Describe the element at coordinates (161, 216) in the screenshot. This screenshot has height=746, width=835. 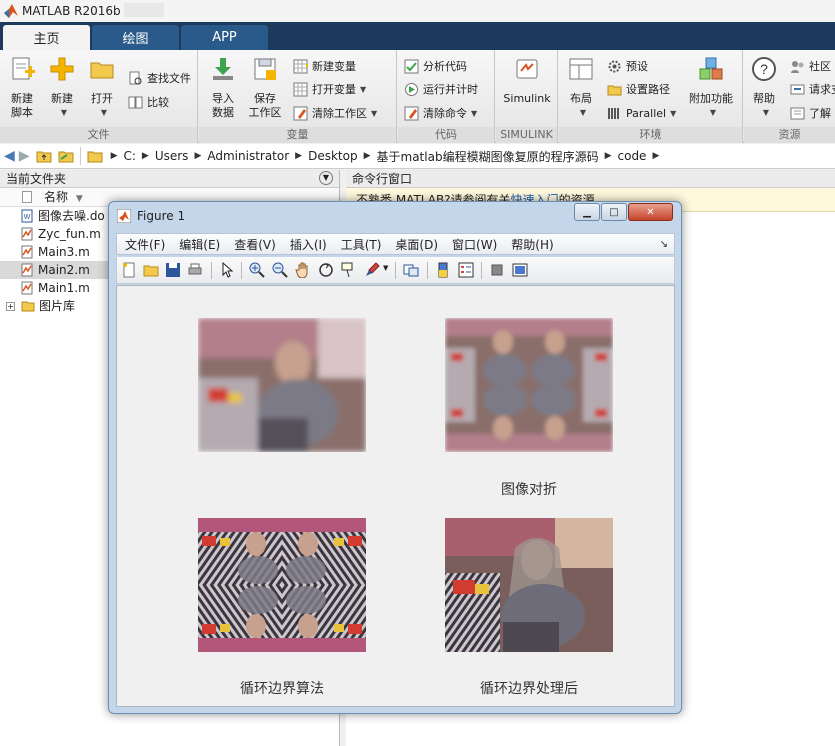
I see `figure-title: Figure 1` at that location.